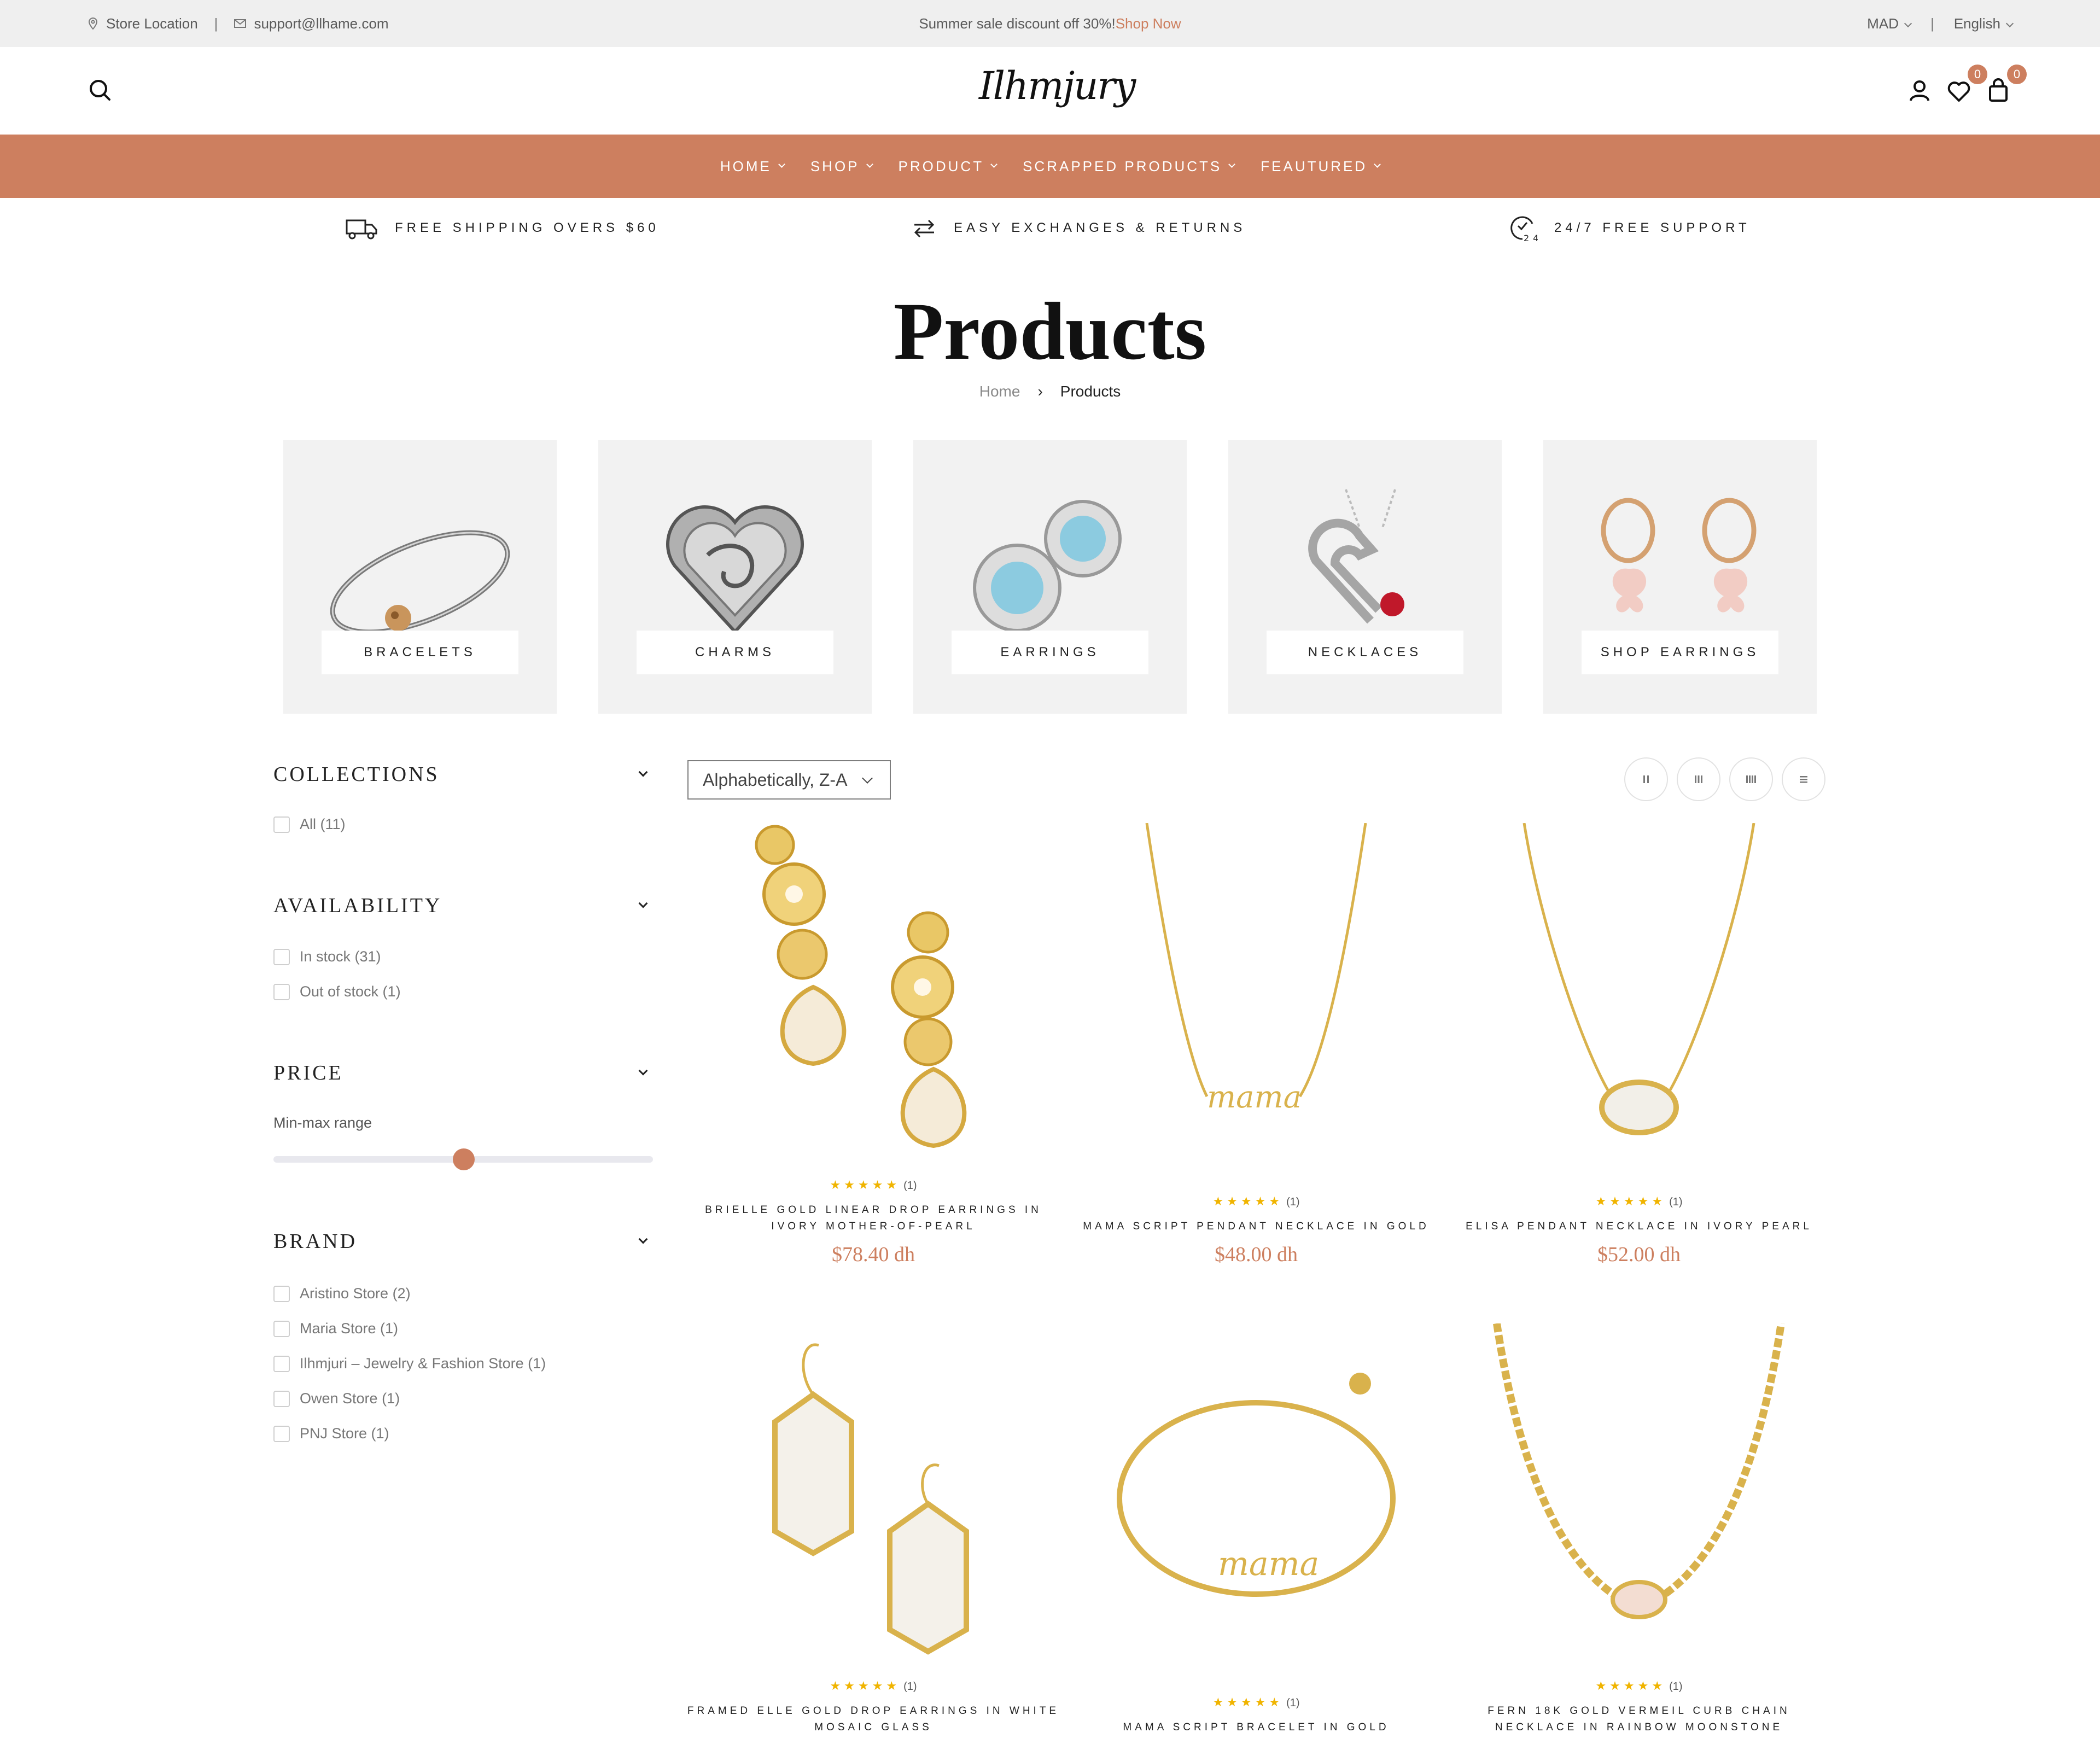 The width and height of the screenshot is (2100, 1750). Describe the element at coordinates (322, 1123) in the screenshot. I see `price-range-label: Min-max range` at that location.